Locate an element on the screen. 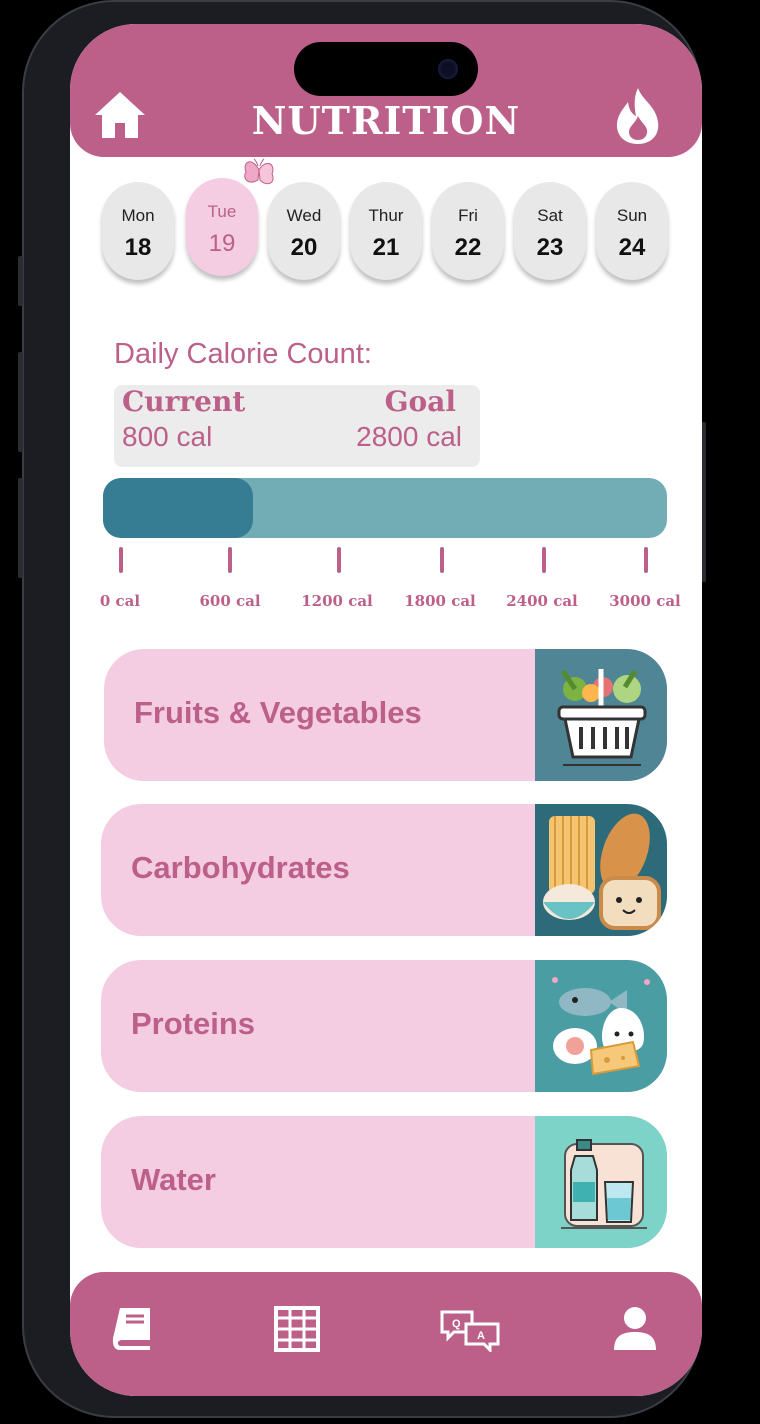 Image resolution: width=760 pixels, height=1424 pixels. day-wed: Wed 20 is located at coordinates (304, 231).